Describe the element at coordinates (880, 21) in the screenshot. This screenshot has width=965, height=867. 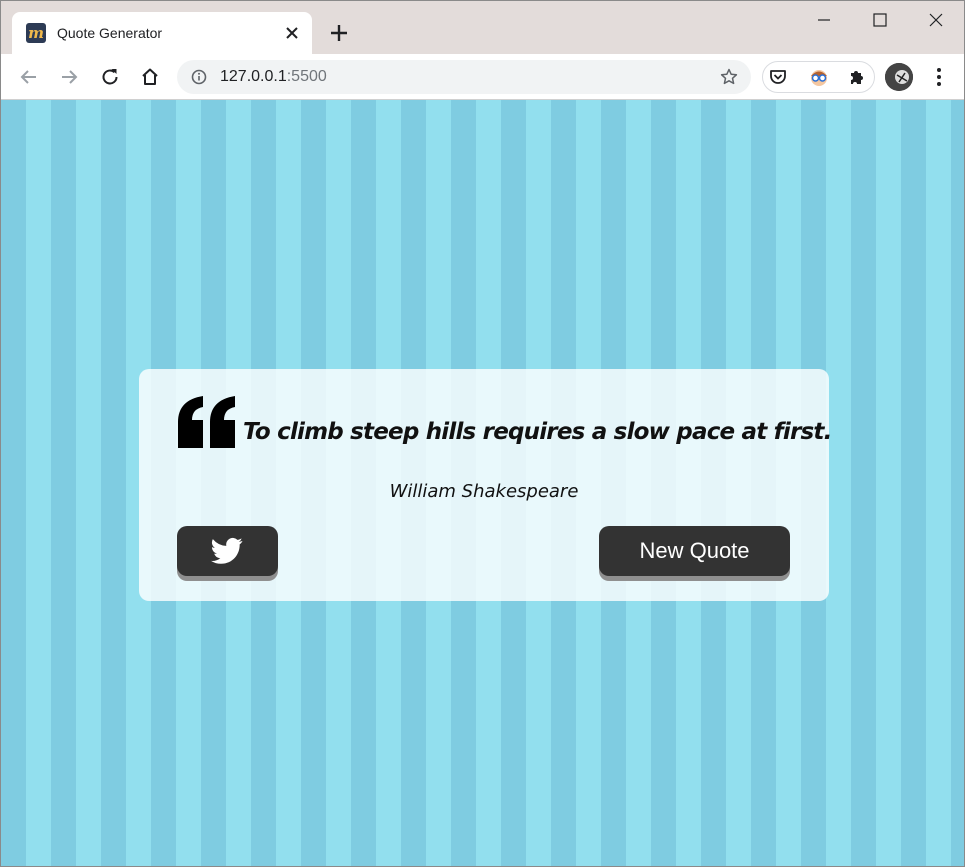
I see `maximize-icon` at that location.